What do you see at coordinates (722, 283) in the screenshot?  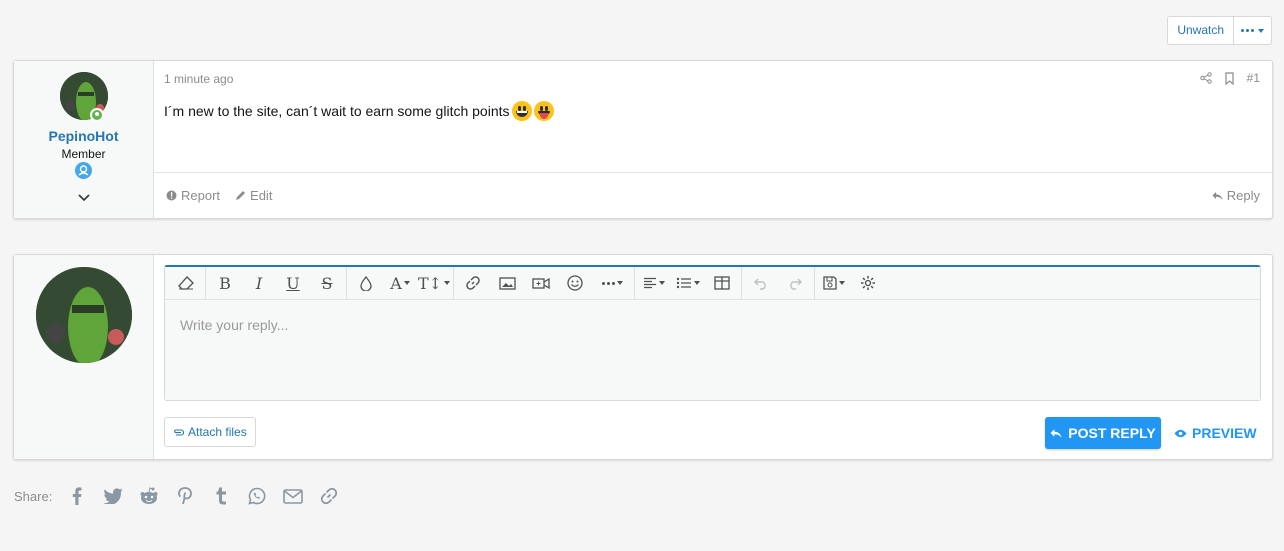 I see `table-icon` at bounding box center [722, 283].